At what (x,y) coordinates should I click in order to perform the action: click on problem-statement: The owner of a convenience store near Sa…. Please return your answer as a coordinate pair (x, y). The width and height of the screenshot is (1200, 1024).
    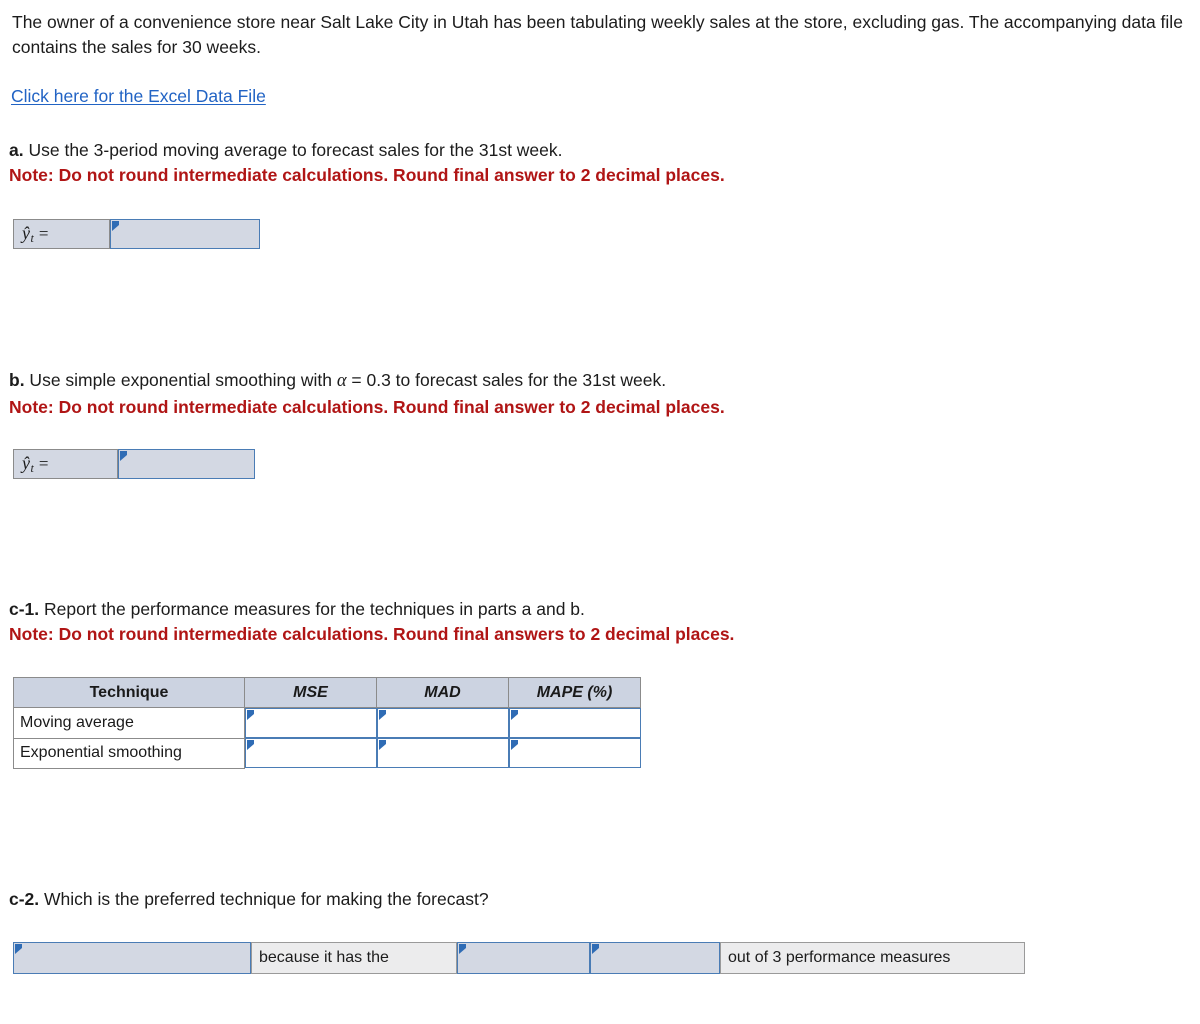
    Looking at the image, I should click on (597, 34).